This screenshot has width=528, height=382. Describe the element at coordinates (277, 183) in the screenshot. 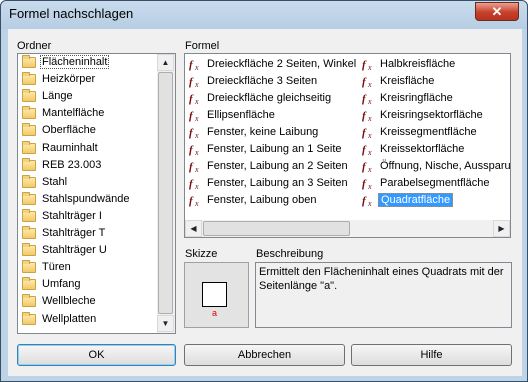

I see `formula-label: Fenster, Laibung an 3 Seiten` at that location.